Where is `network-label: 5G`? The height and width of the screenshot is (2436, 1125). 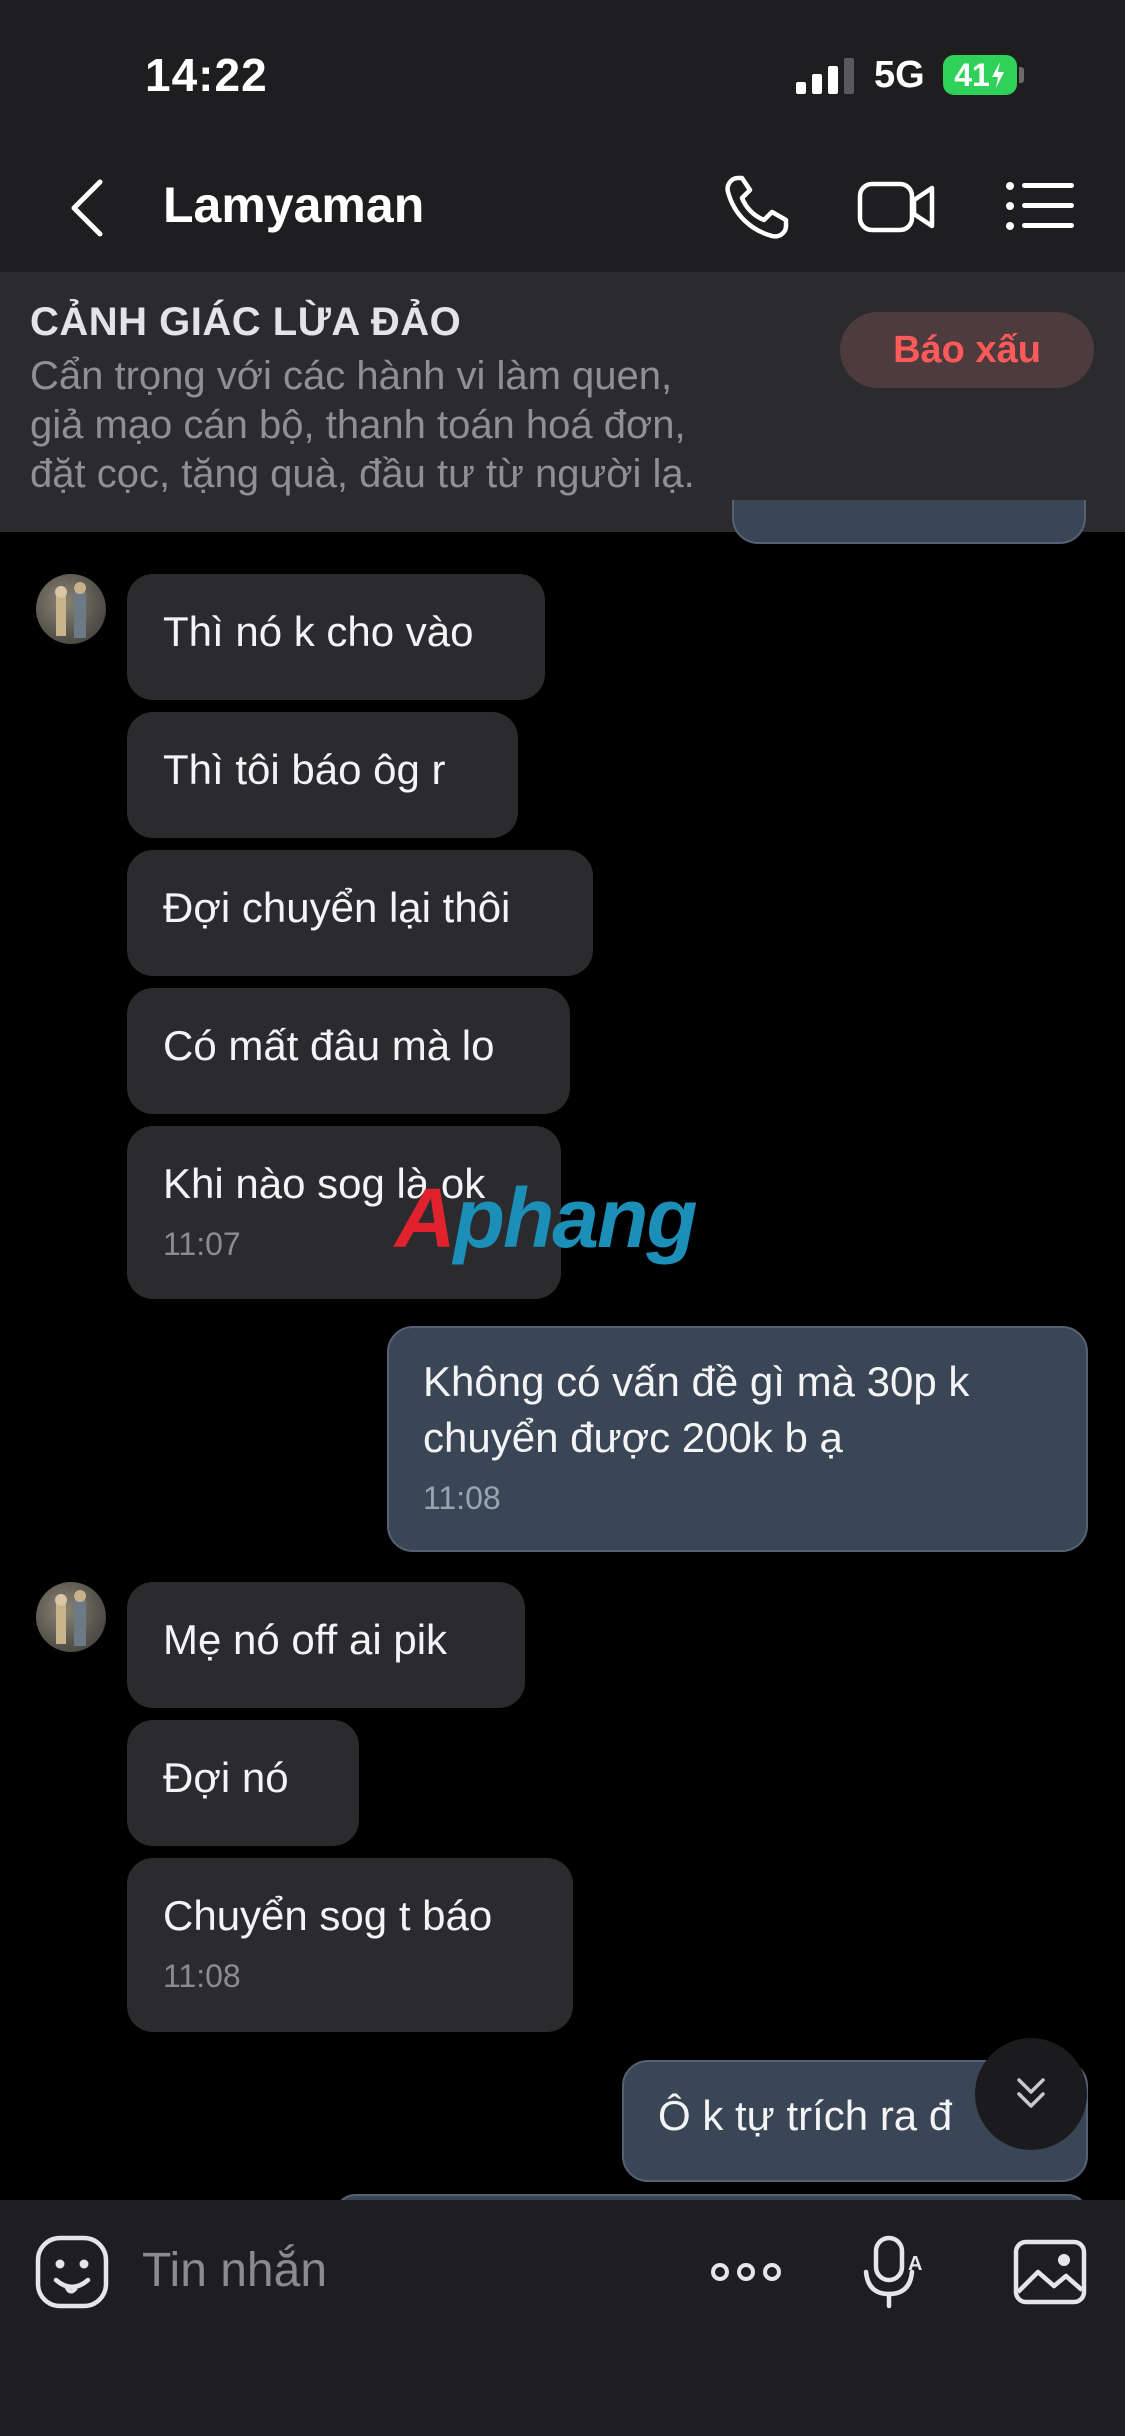 network-label: 5G is located at coordinates (899, 75).